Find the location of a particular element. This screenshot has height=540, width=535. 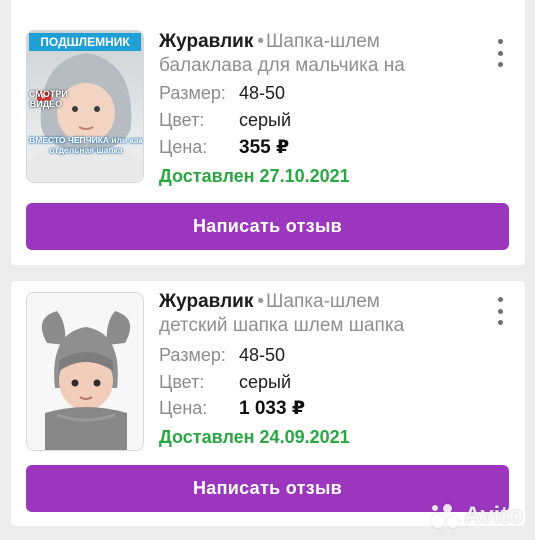

price-row: Цена: 1 033 ₽ is located at coordinates (232, 408).